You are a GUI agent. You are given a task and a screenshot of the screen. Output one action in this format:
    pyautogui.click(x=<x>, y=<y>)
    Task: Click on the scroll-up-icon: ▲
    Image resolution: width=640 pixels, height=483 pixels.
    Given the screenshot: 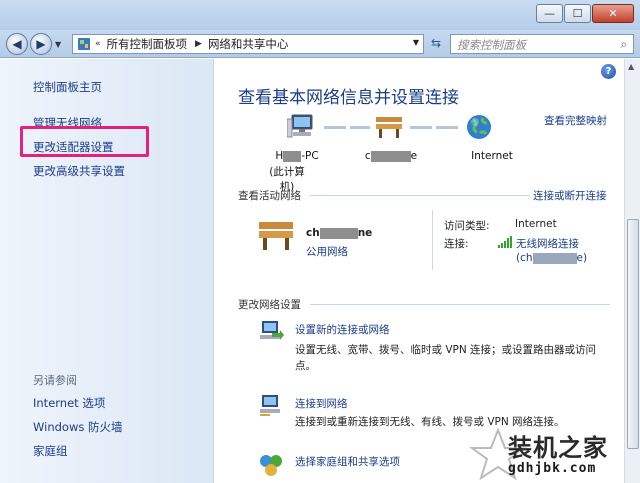 What is the action you would take?
    pyautogui.click(x=631, y=66)
    